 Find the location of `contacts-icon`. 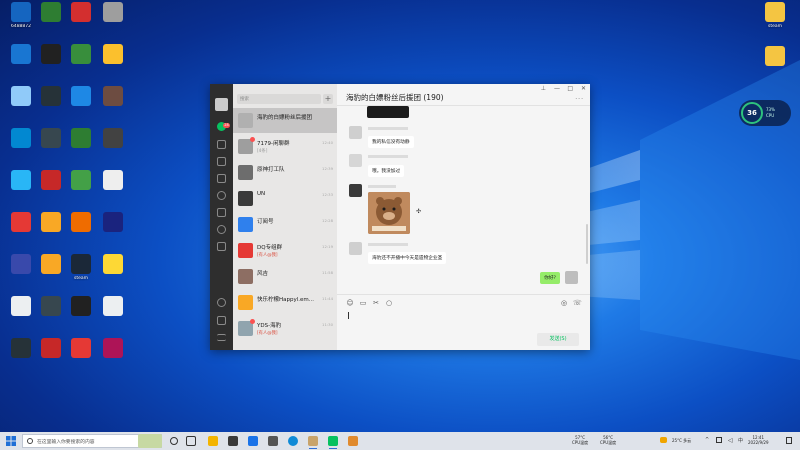

contacts-icon is located at coordinates (221, 144).